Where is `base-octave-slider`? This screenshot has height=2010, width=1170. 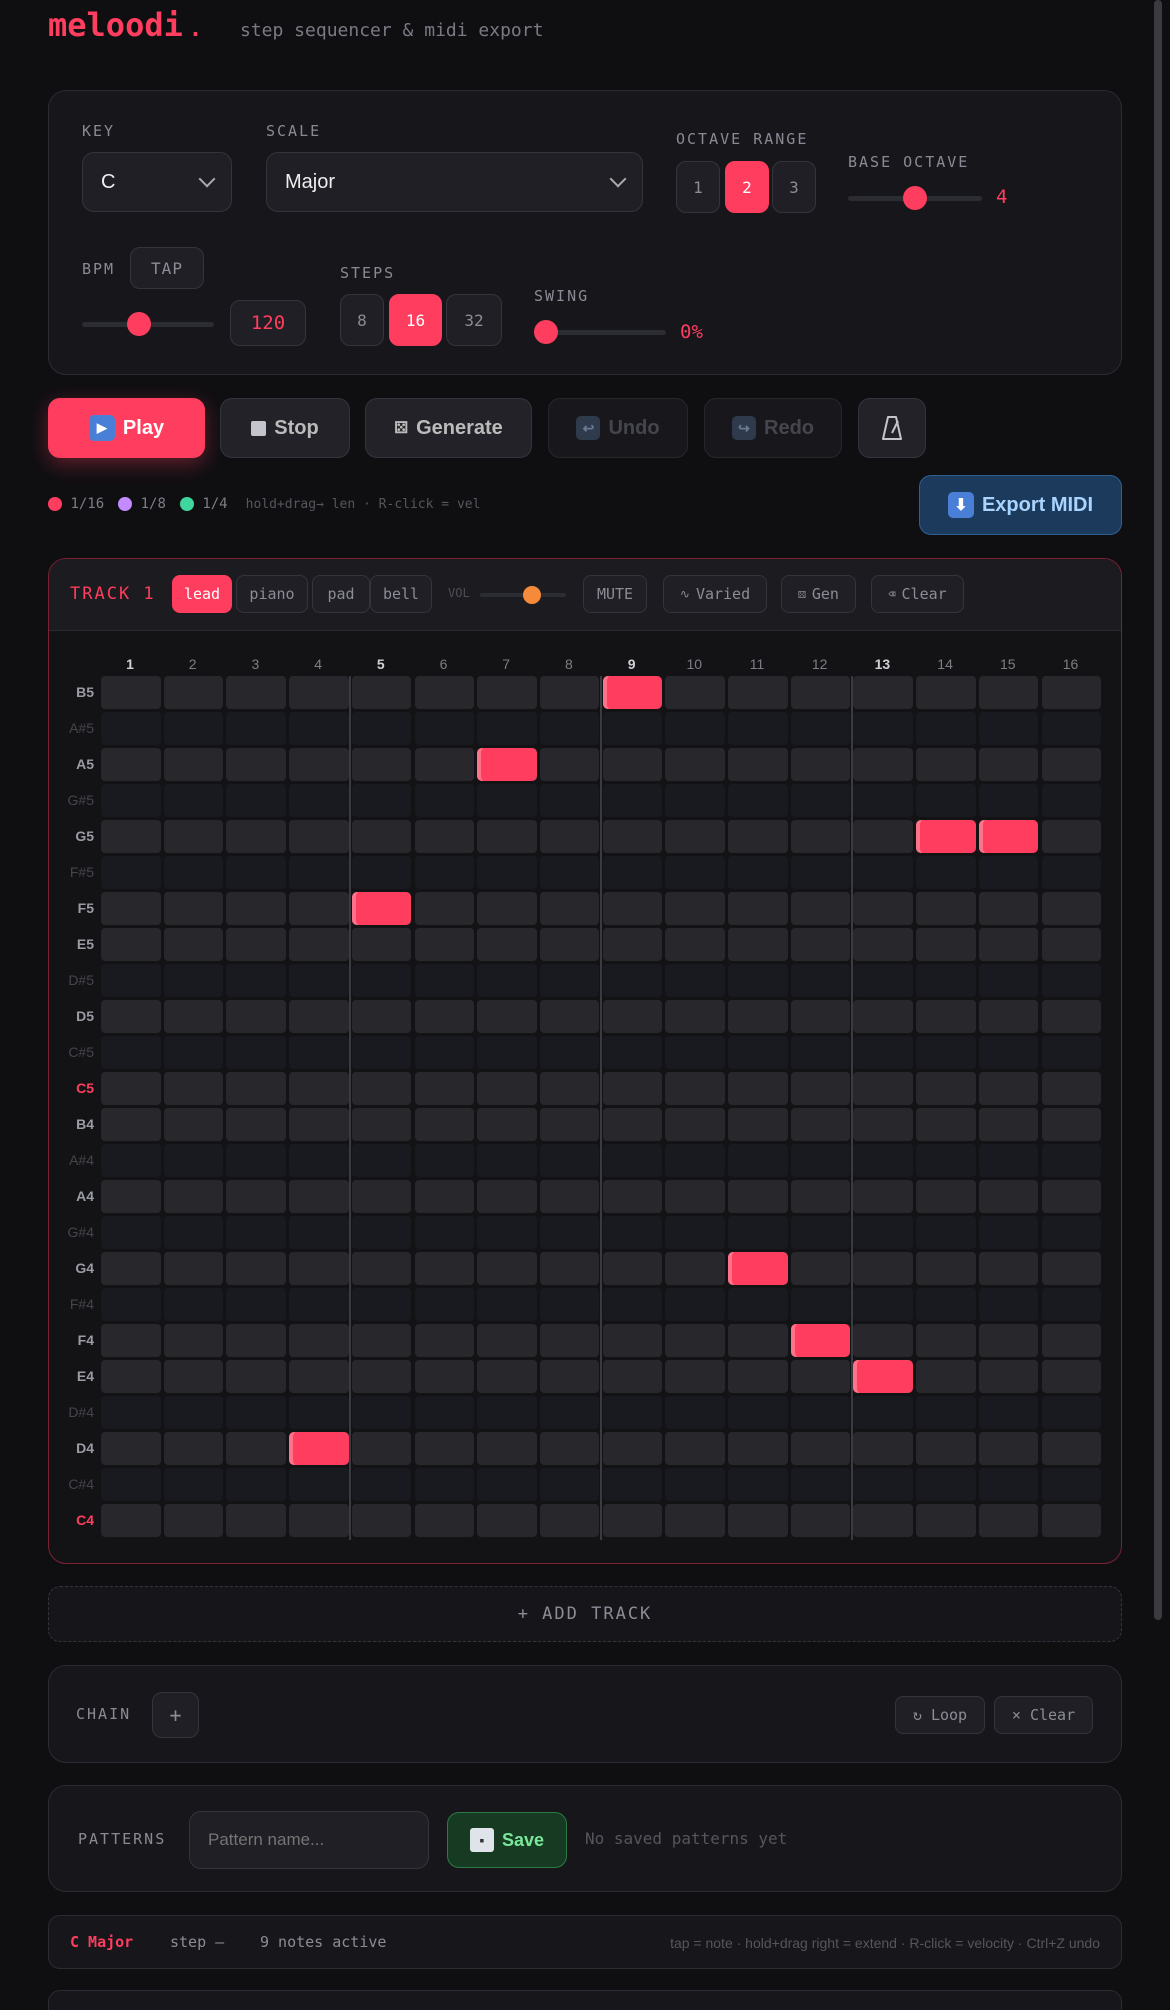 base-octave-slider is located at coordinates (915, 198).